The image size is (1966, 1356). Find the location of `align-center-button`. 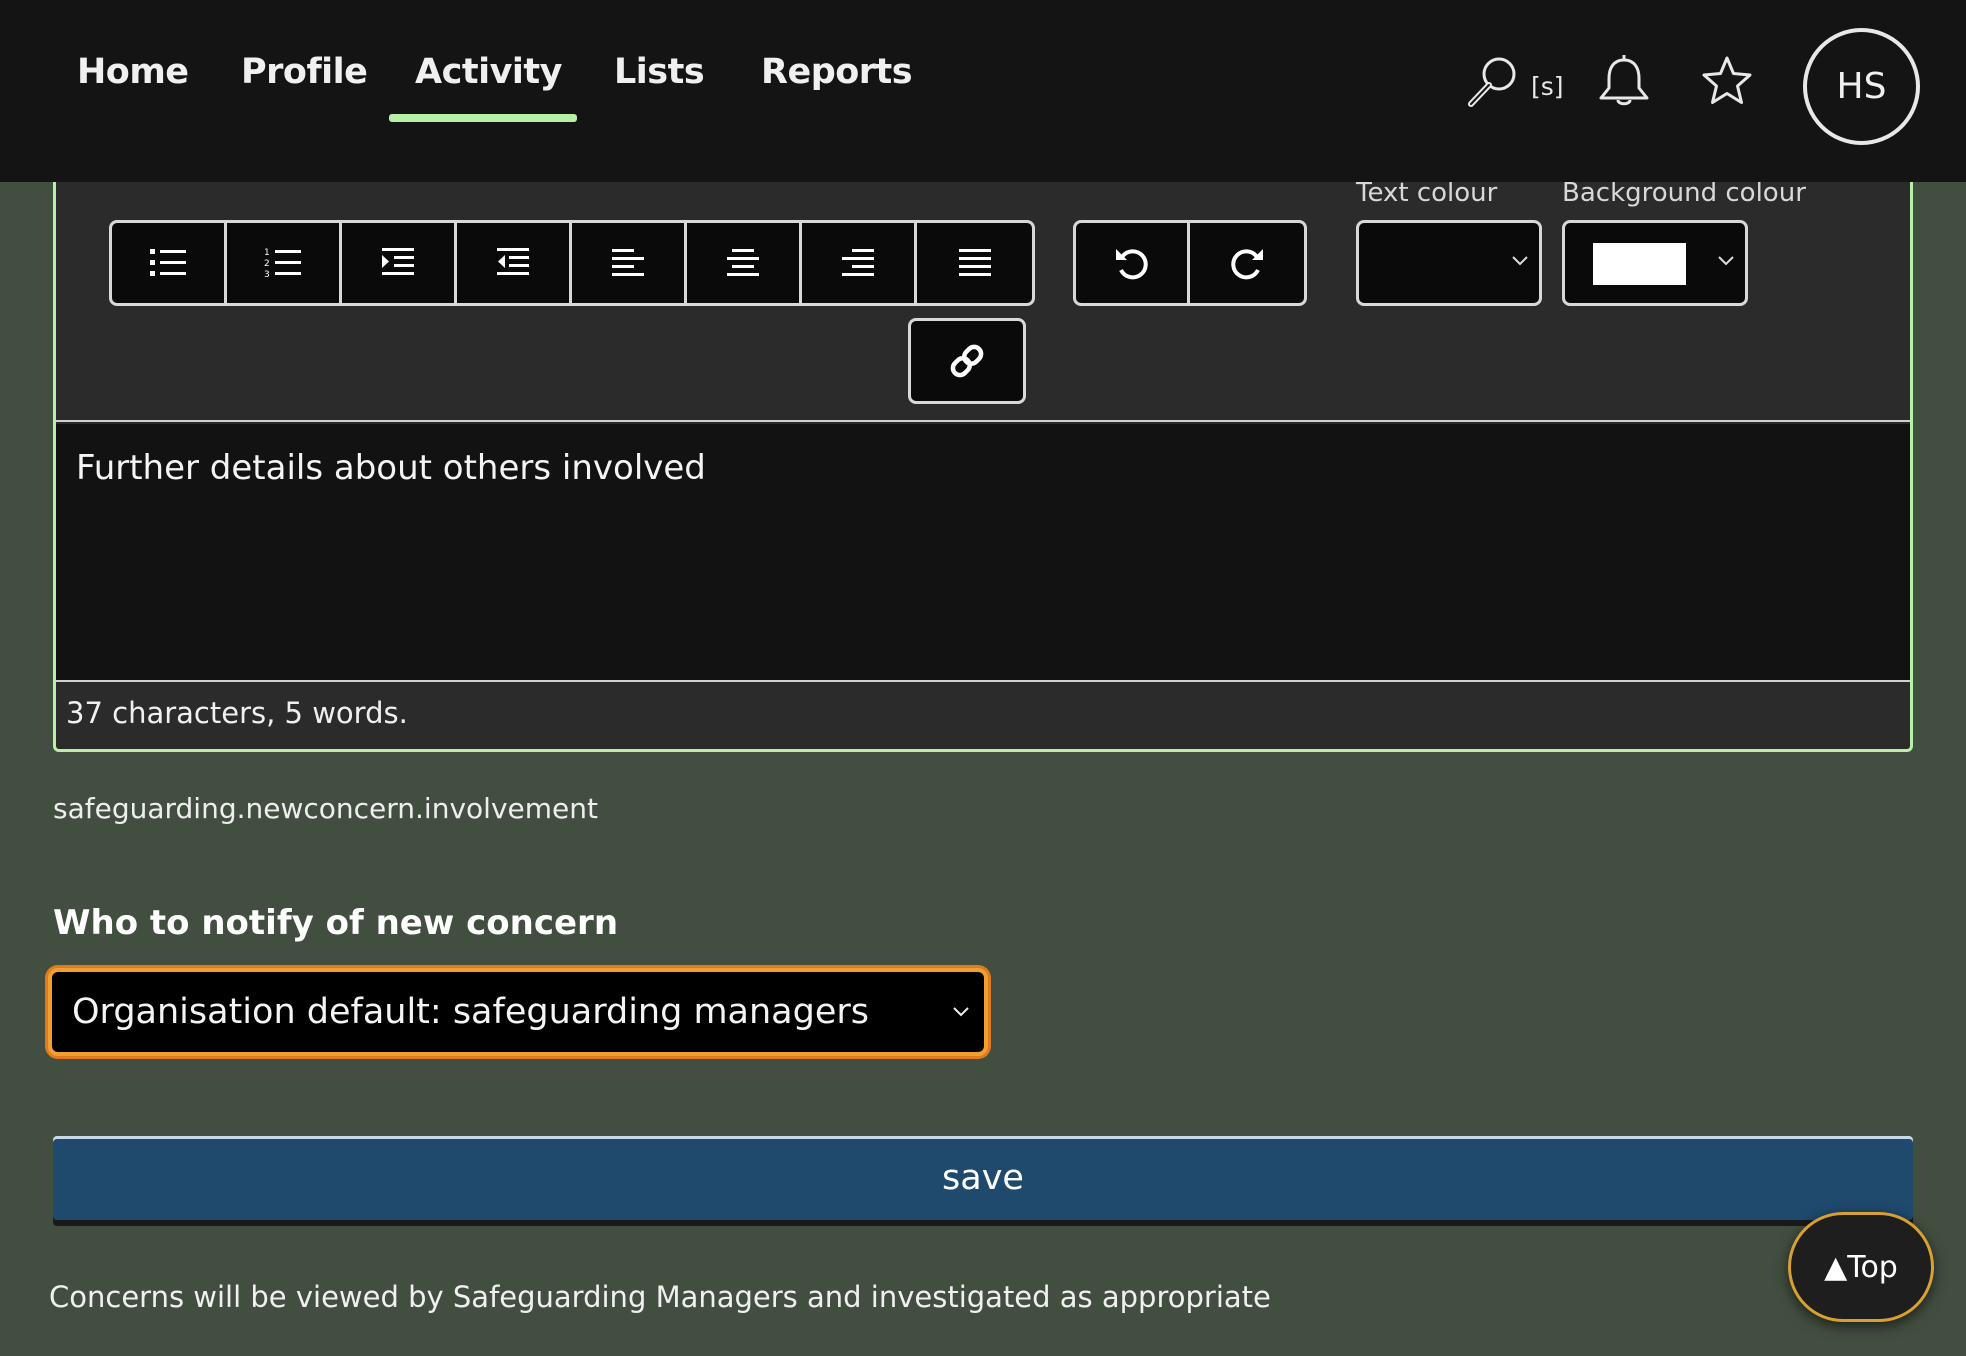

align-center-button is located at coordinates (744, 263).